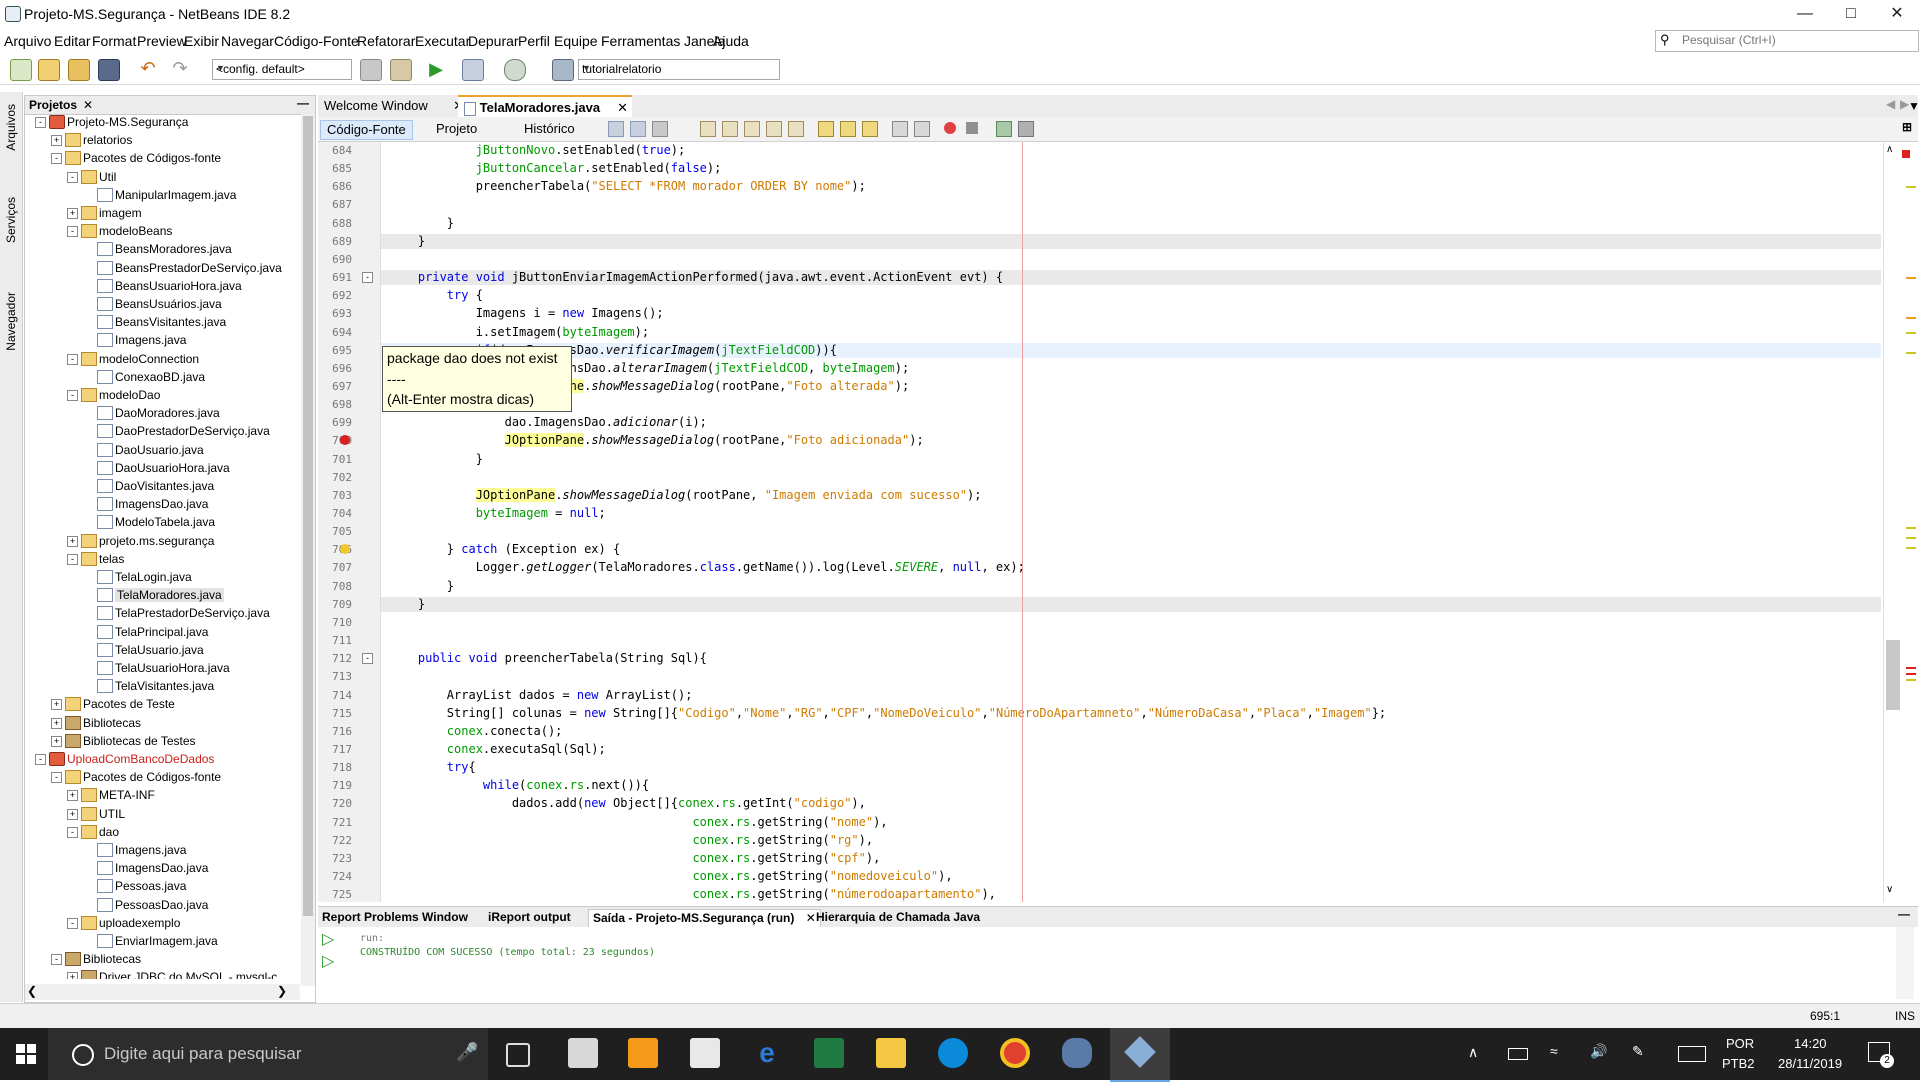 This screenshot has height=1082, width=1920. I want to click on fold-icon: -, so click(367, 278).